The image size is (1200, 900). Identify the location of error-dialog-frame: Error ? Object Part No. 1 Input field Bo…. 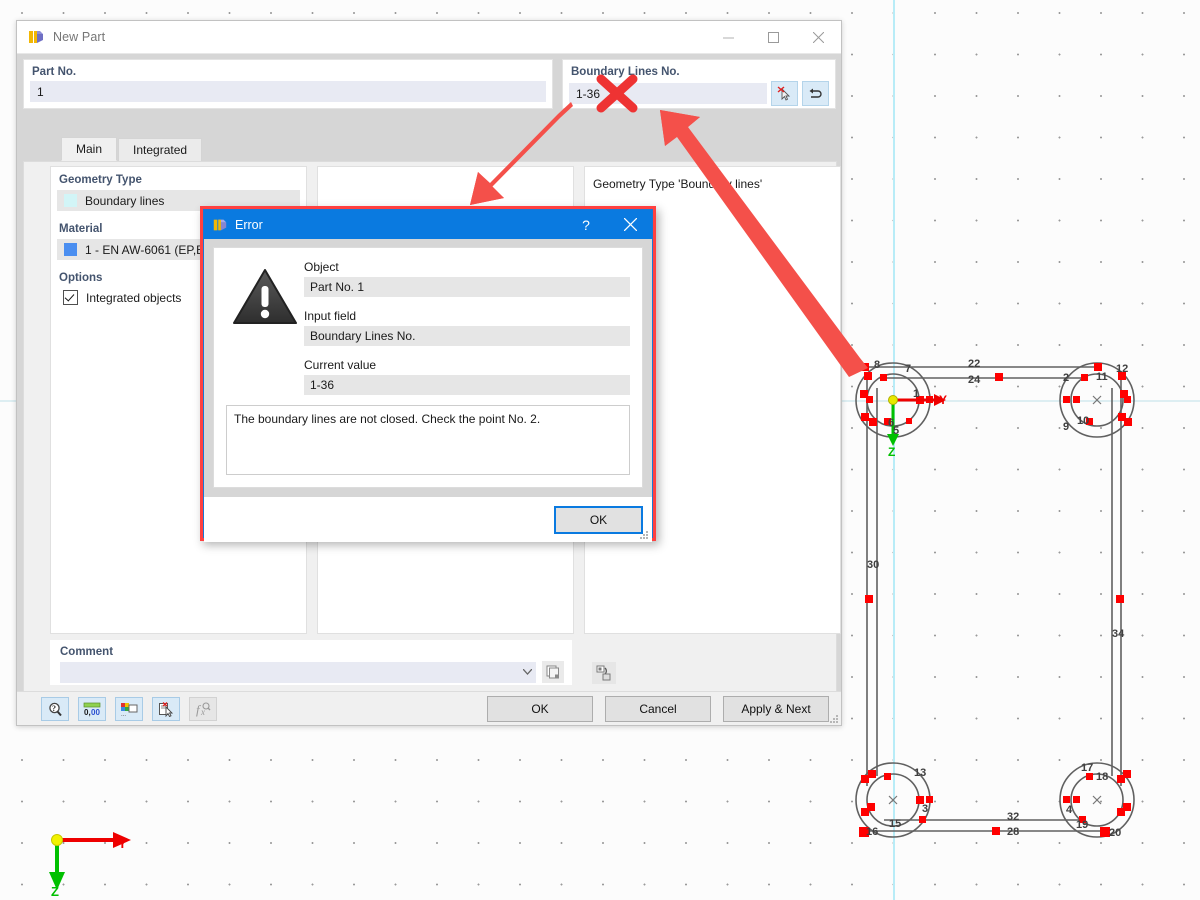
(428, 375).